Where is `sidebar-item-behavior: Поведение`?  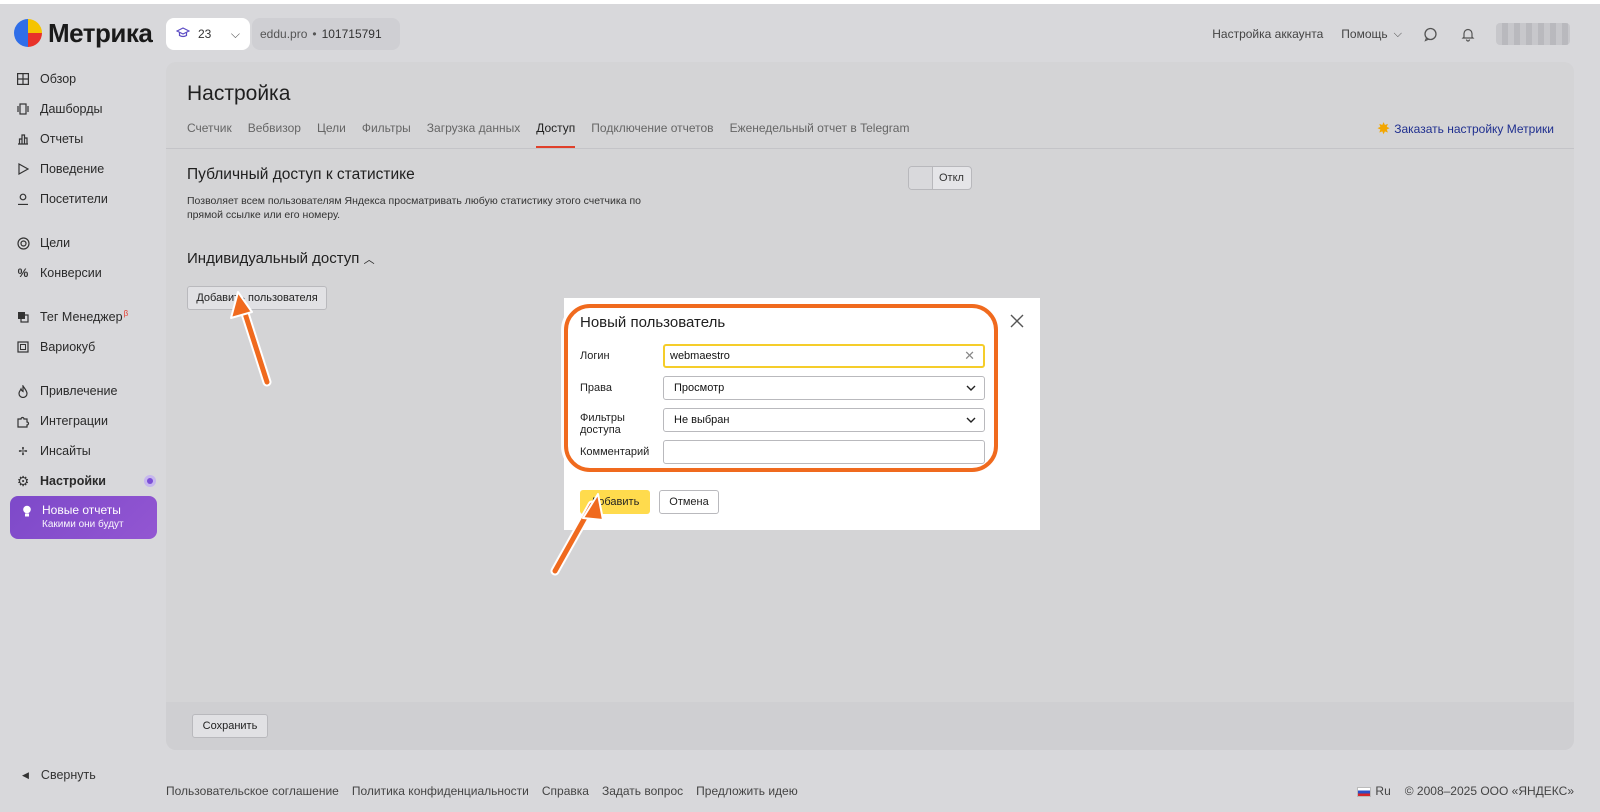
sidebar-item-behavior: Поведение is located at coordinates (86, 169).